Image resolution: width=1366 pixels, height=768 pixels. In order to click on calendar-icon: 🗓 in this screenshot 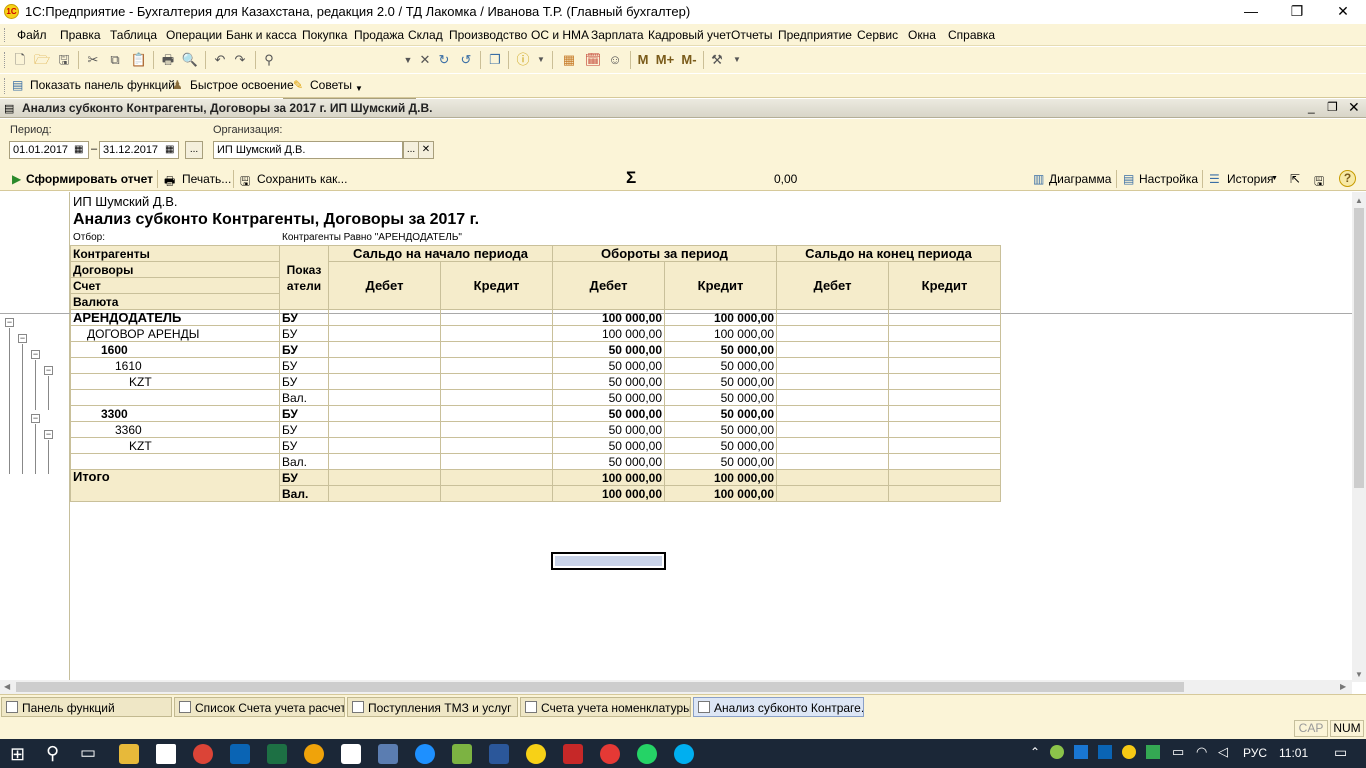, I will do `click(593, 60)`.